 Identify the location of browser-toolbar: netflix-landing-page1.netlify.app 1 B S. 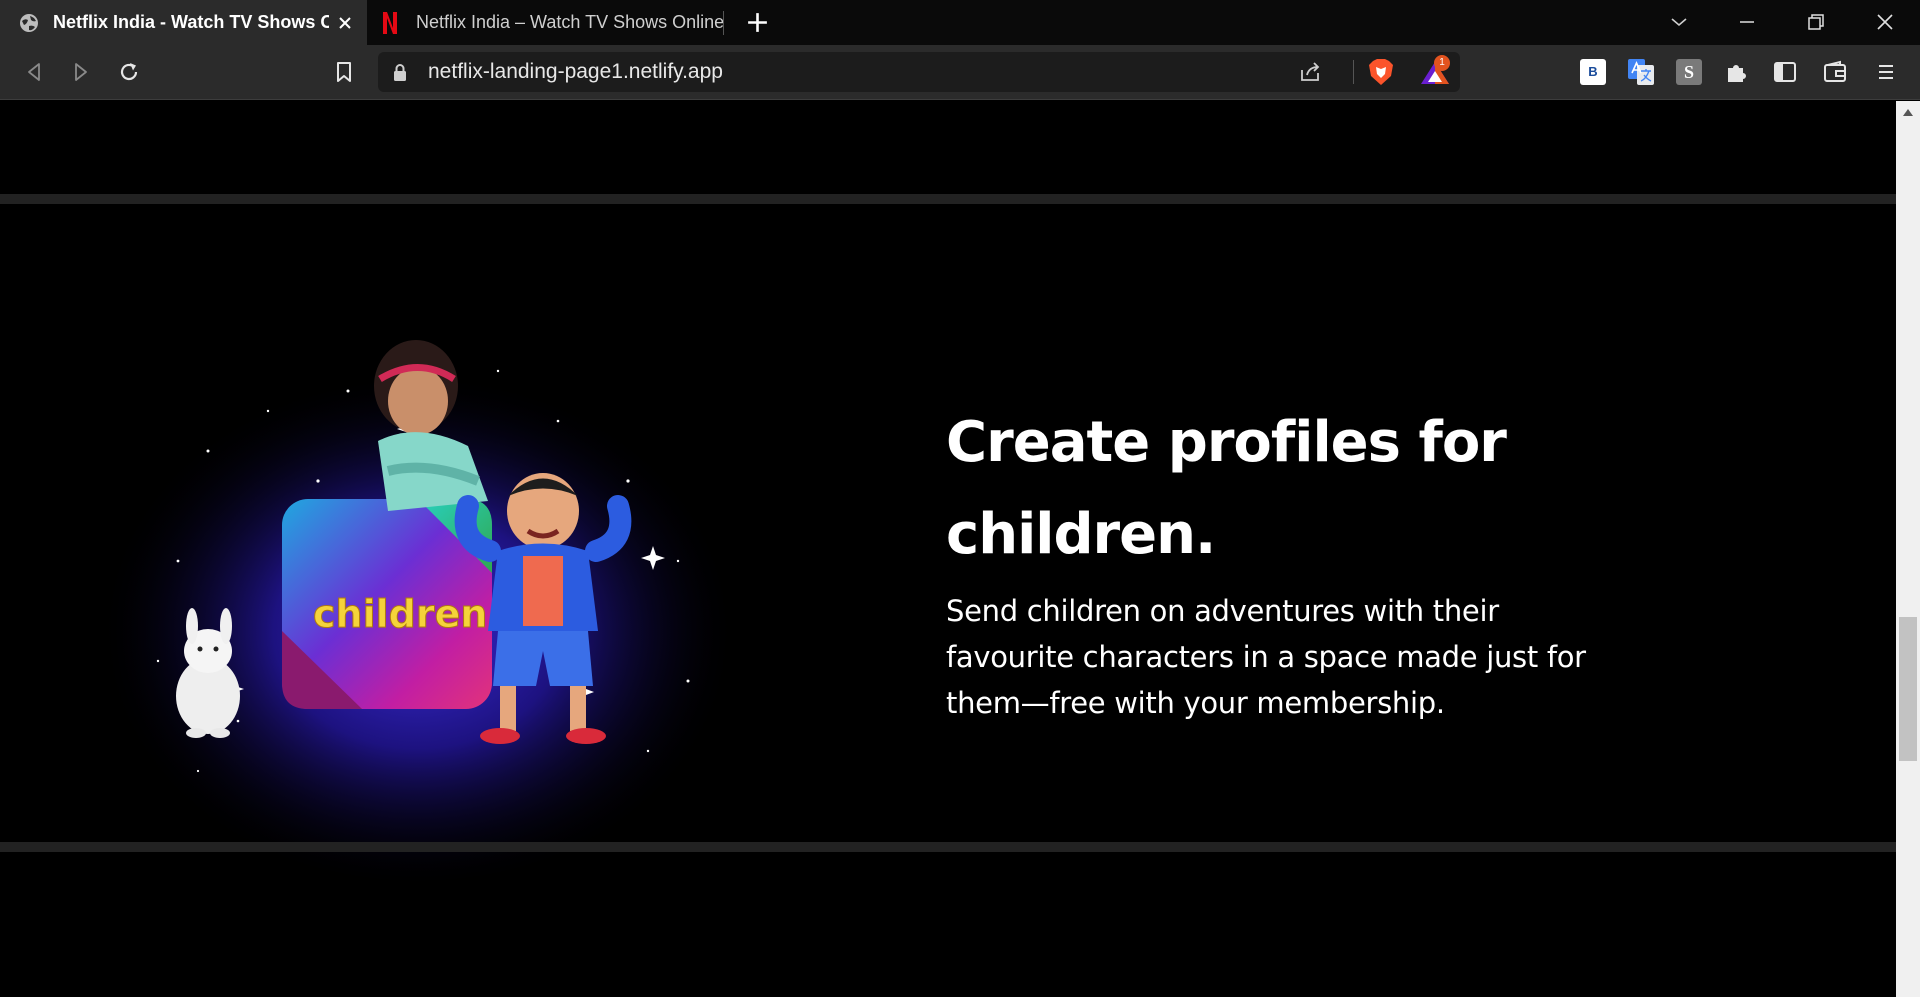
(960, 72).